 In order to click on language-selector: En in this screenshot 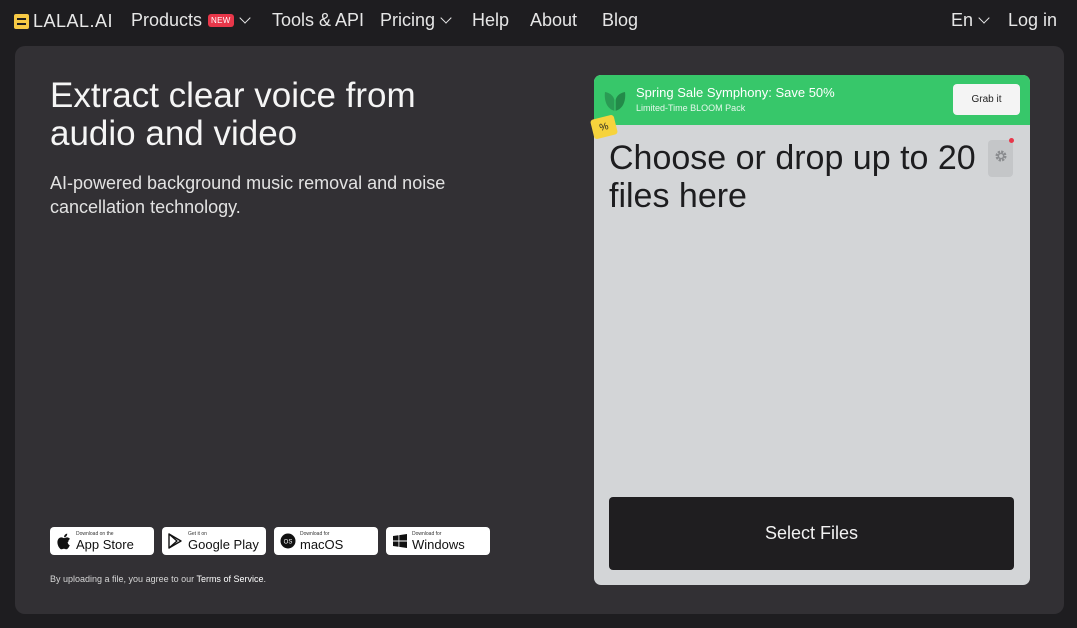, I will do `click(970, 20)`.